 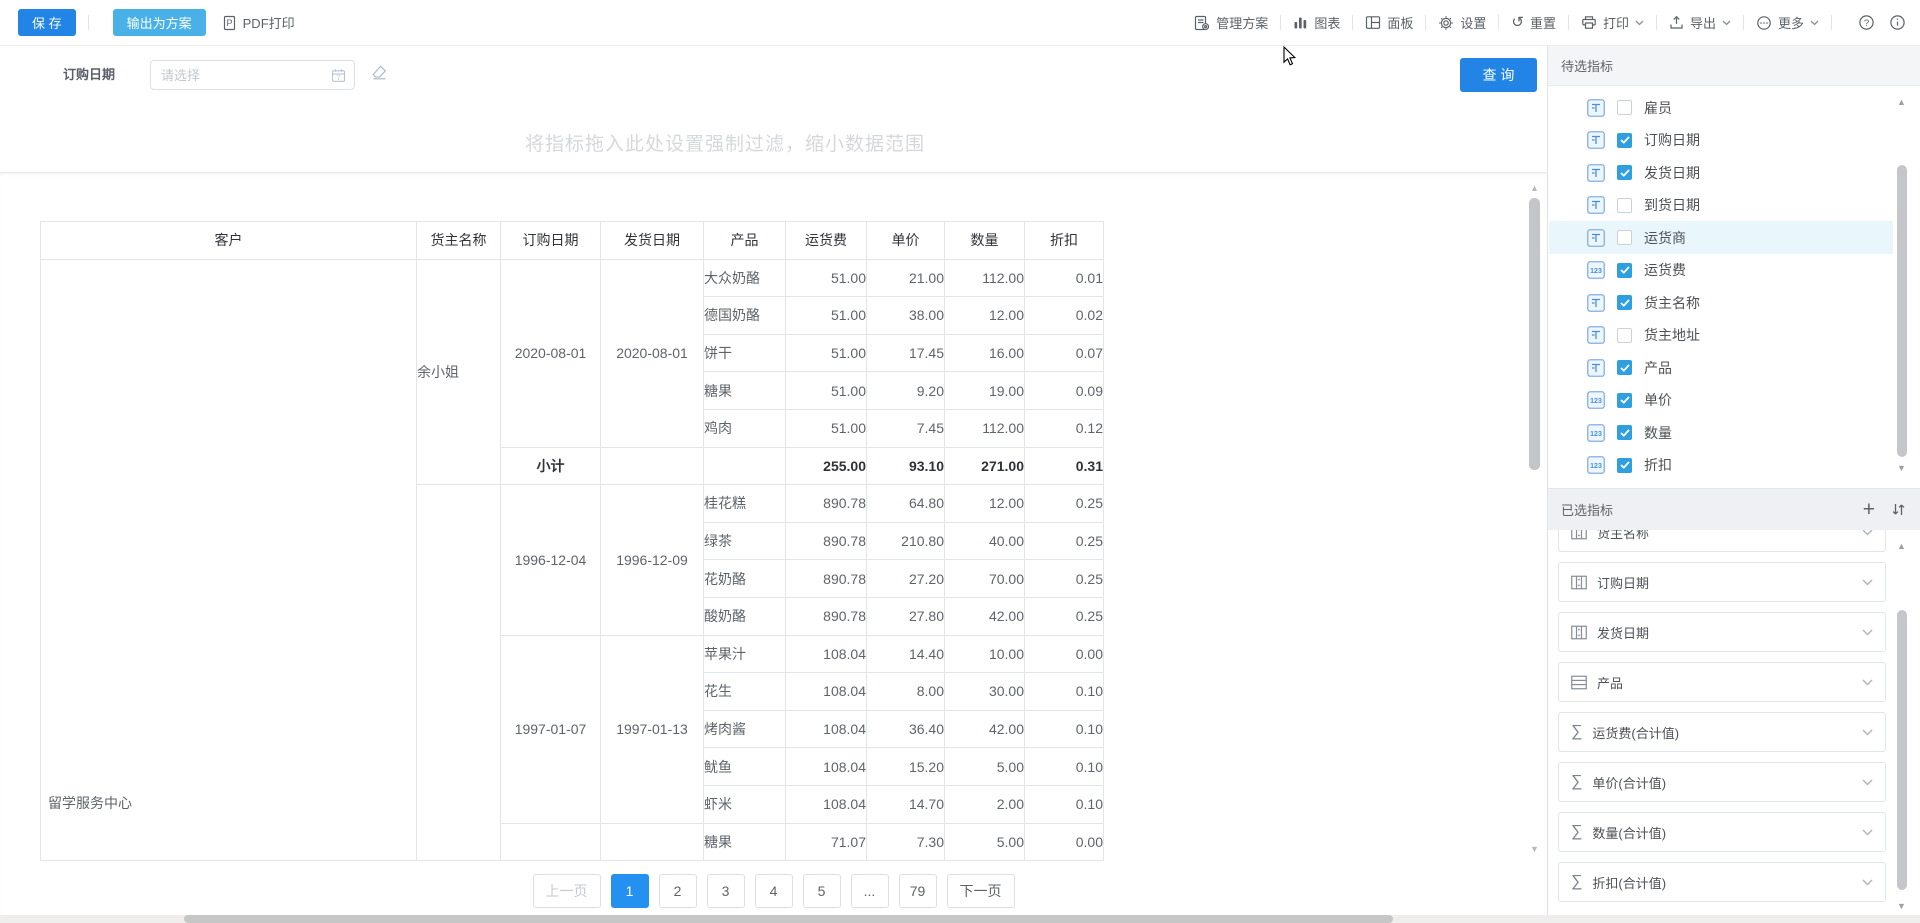 What do you see at coordinates (1734, 509) in the screenshot?
I see `selected-indicators-header: 已选指标 +` at bounding box center [1734, 509].